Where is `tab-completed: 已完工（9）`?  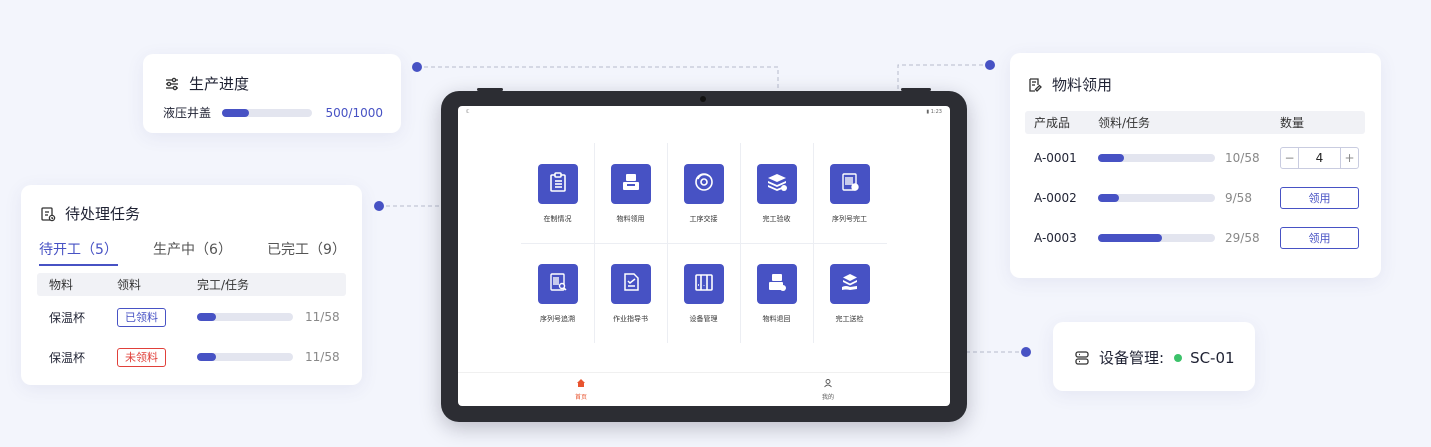 tab-completed: 已完工（9） is located at coordinates (306, 252).